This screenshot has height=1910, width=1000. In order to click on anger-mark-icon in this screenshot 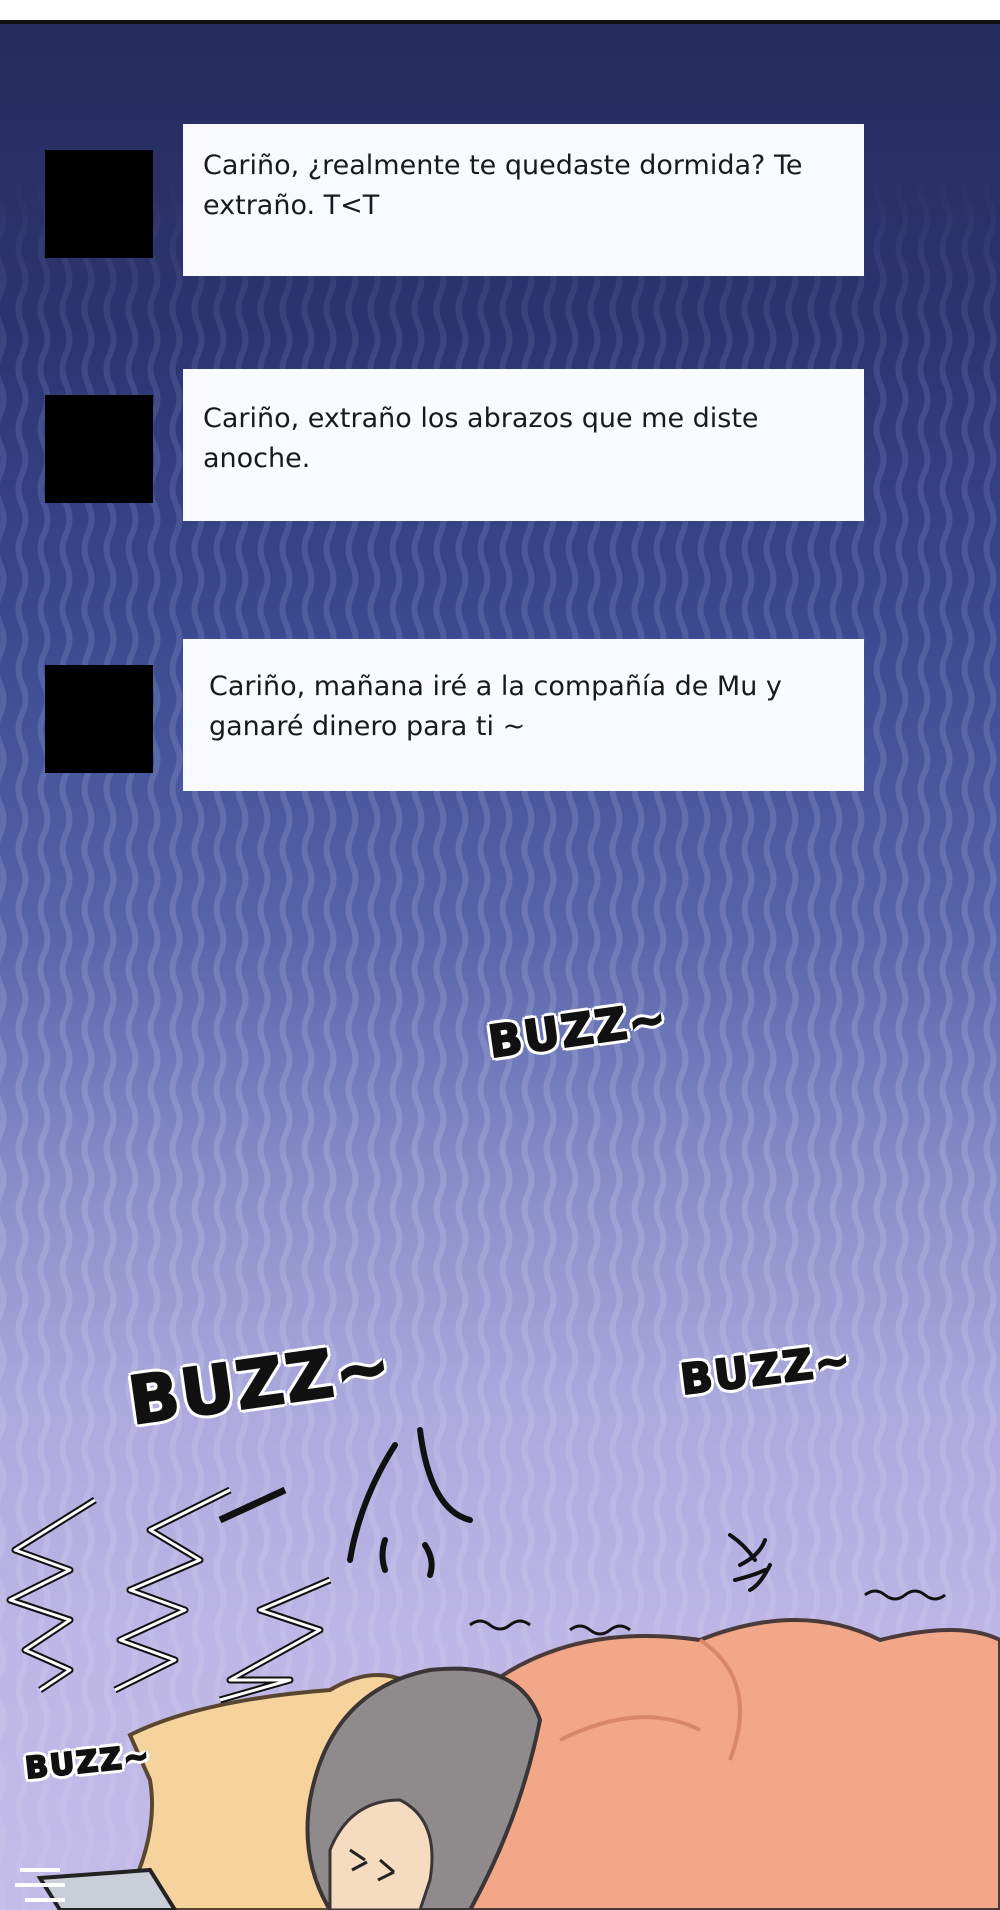, I will do `click(750, 1562)`.